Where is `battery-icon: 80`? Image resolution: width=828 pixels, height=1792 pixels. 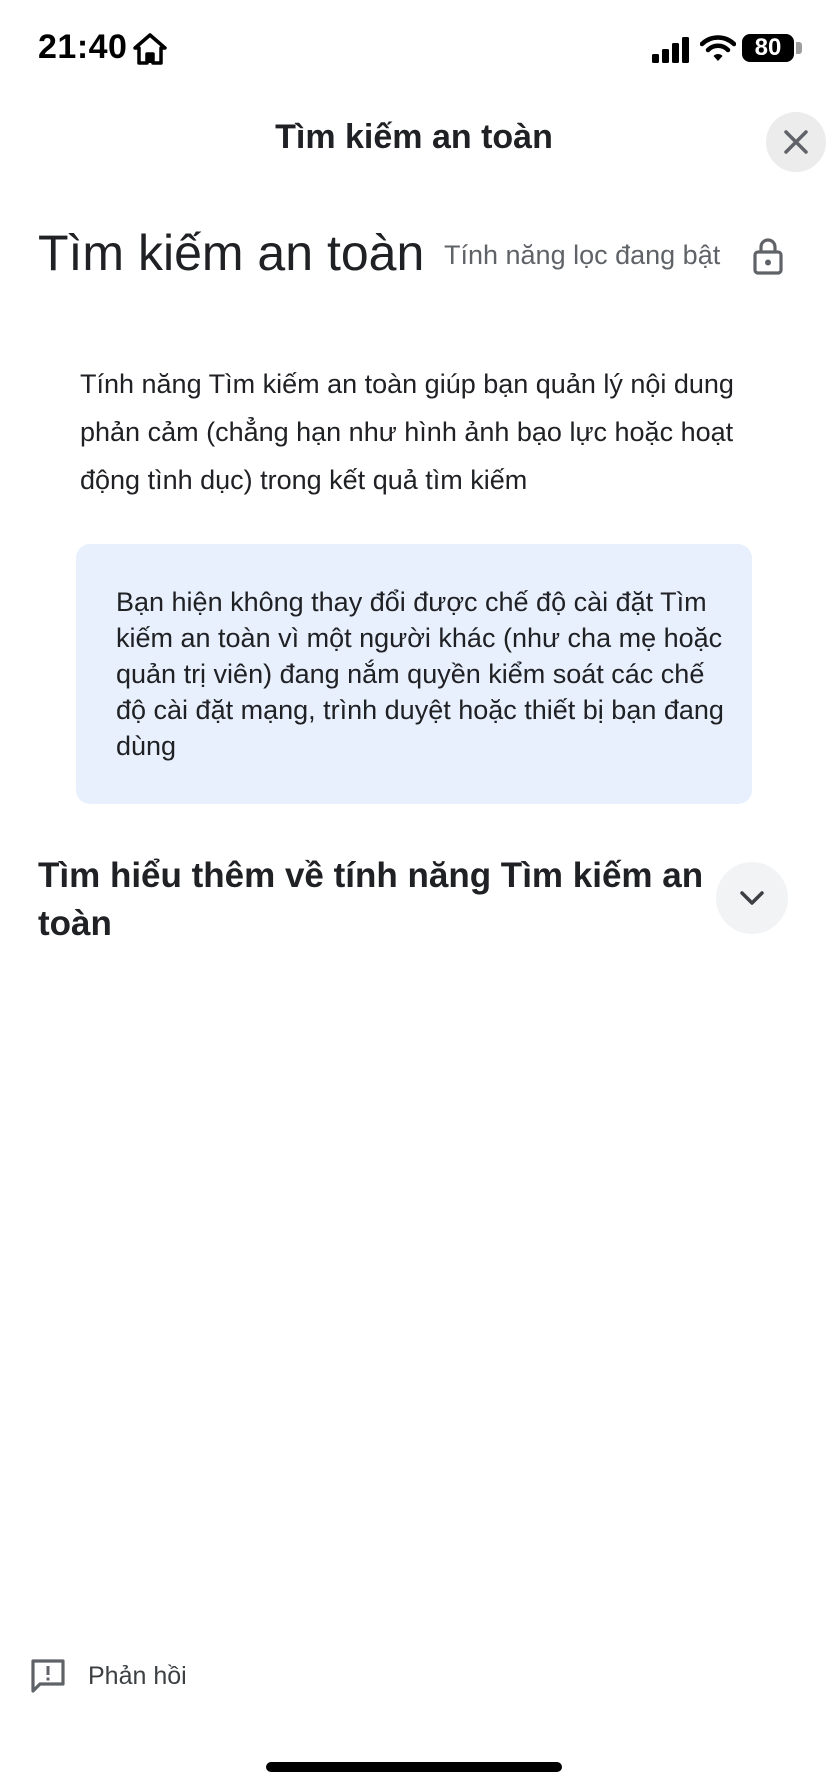 battery-icon: 80 is located at coordinates (768, 48).